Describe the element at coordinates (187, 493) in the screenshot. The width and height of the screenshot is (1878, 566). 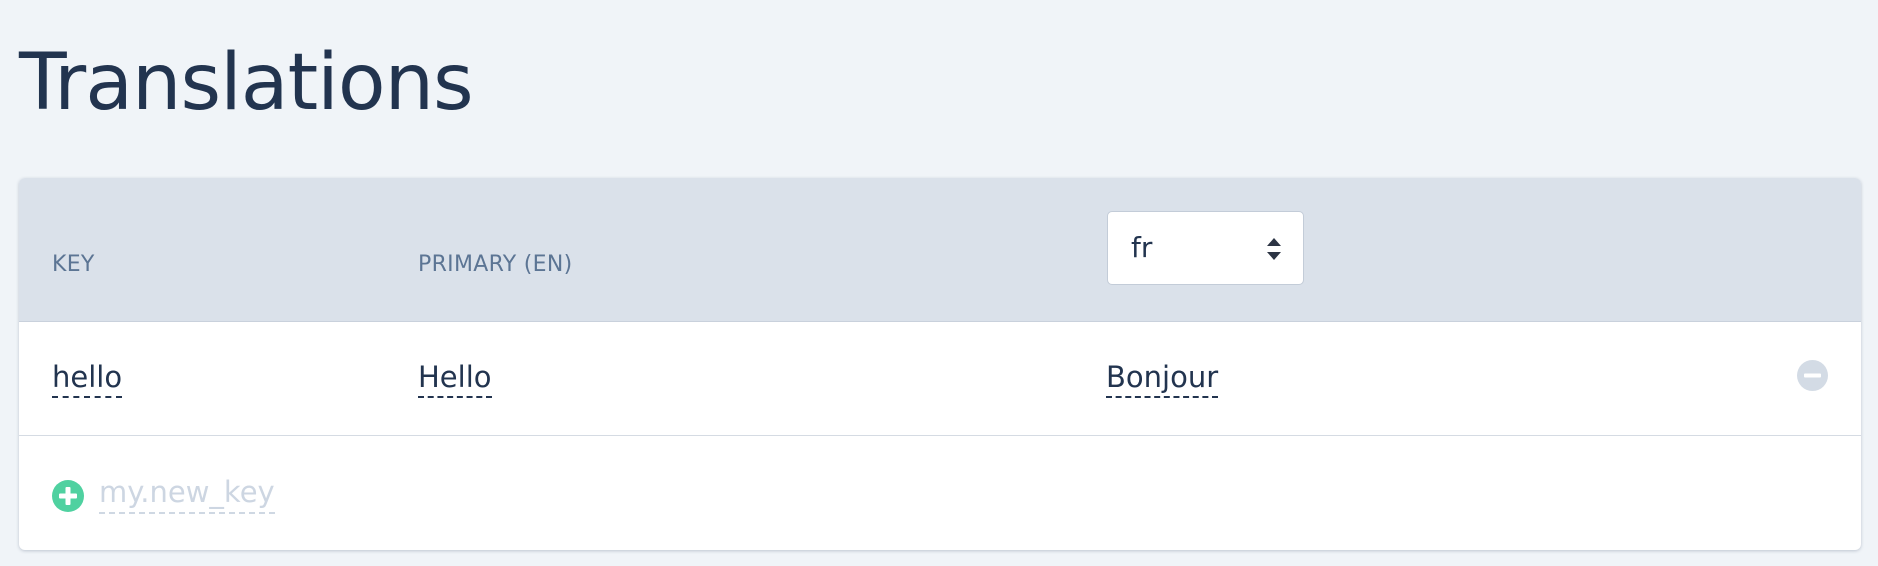
I see `new-key-input` at that location.